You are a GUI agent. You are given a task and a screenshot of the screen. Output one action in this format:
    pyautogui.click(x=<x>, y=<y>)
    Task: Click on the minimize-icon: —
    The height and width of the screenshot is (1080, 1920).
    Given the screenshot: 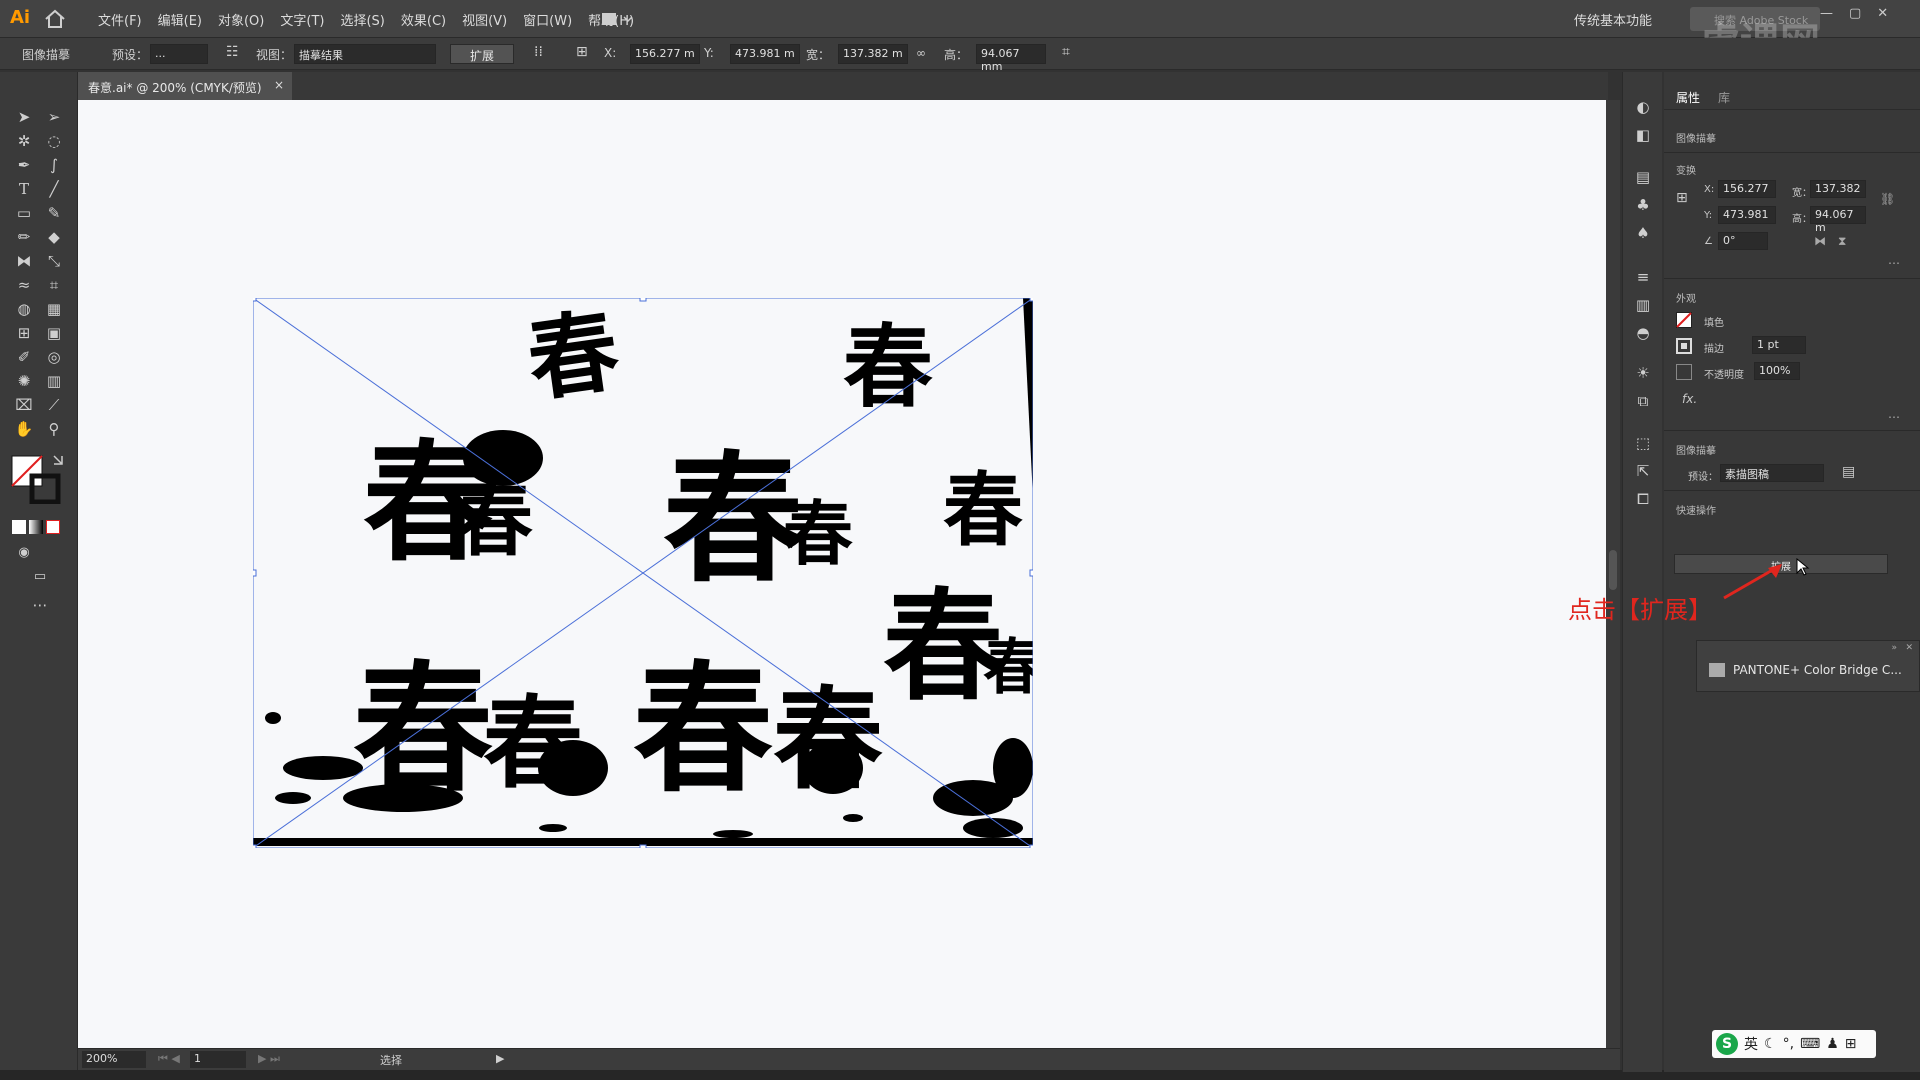 What is the action you would take?
    pyautogui.click(x=1826, y=13)
    